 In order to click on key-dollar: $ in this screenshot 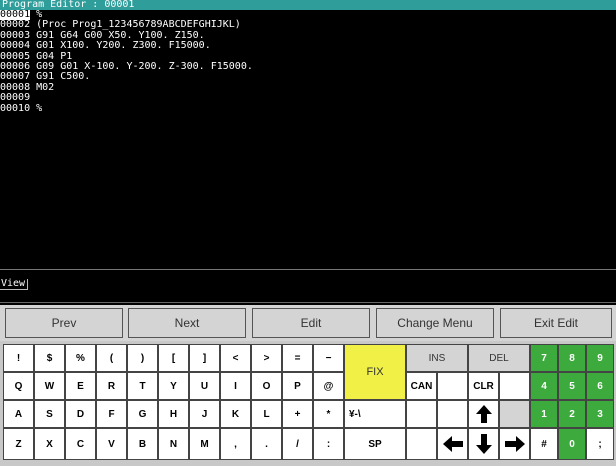, I will do `click(49, 358)`.